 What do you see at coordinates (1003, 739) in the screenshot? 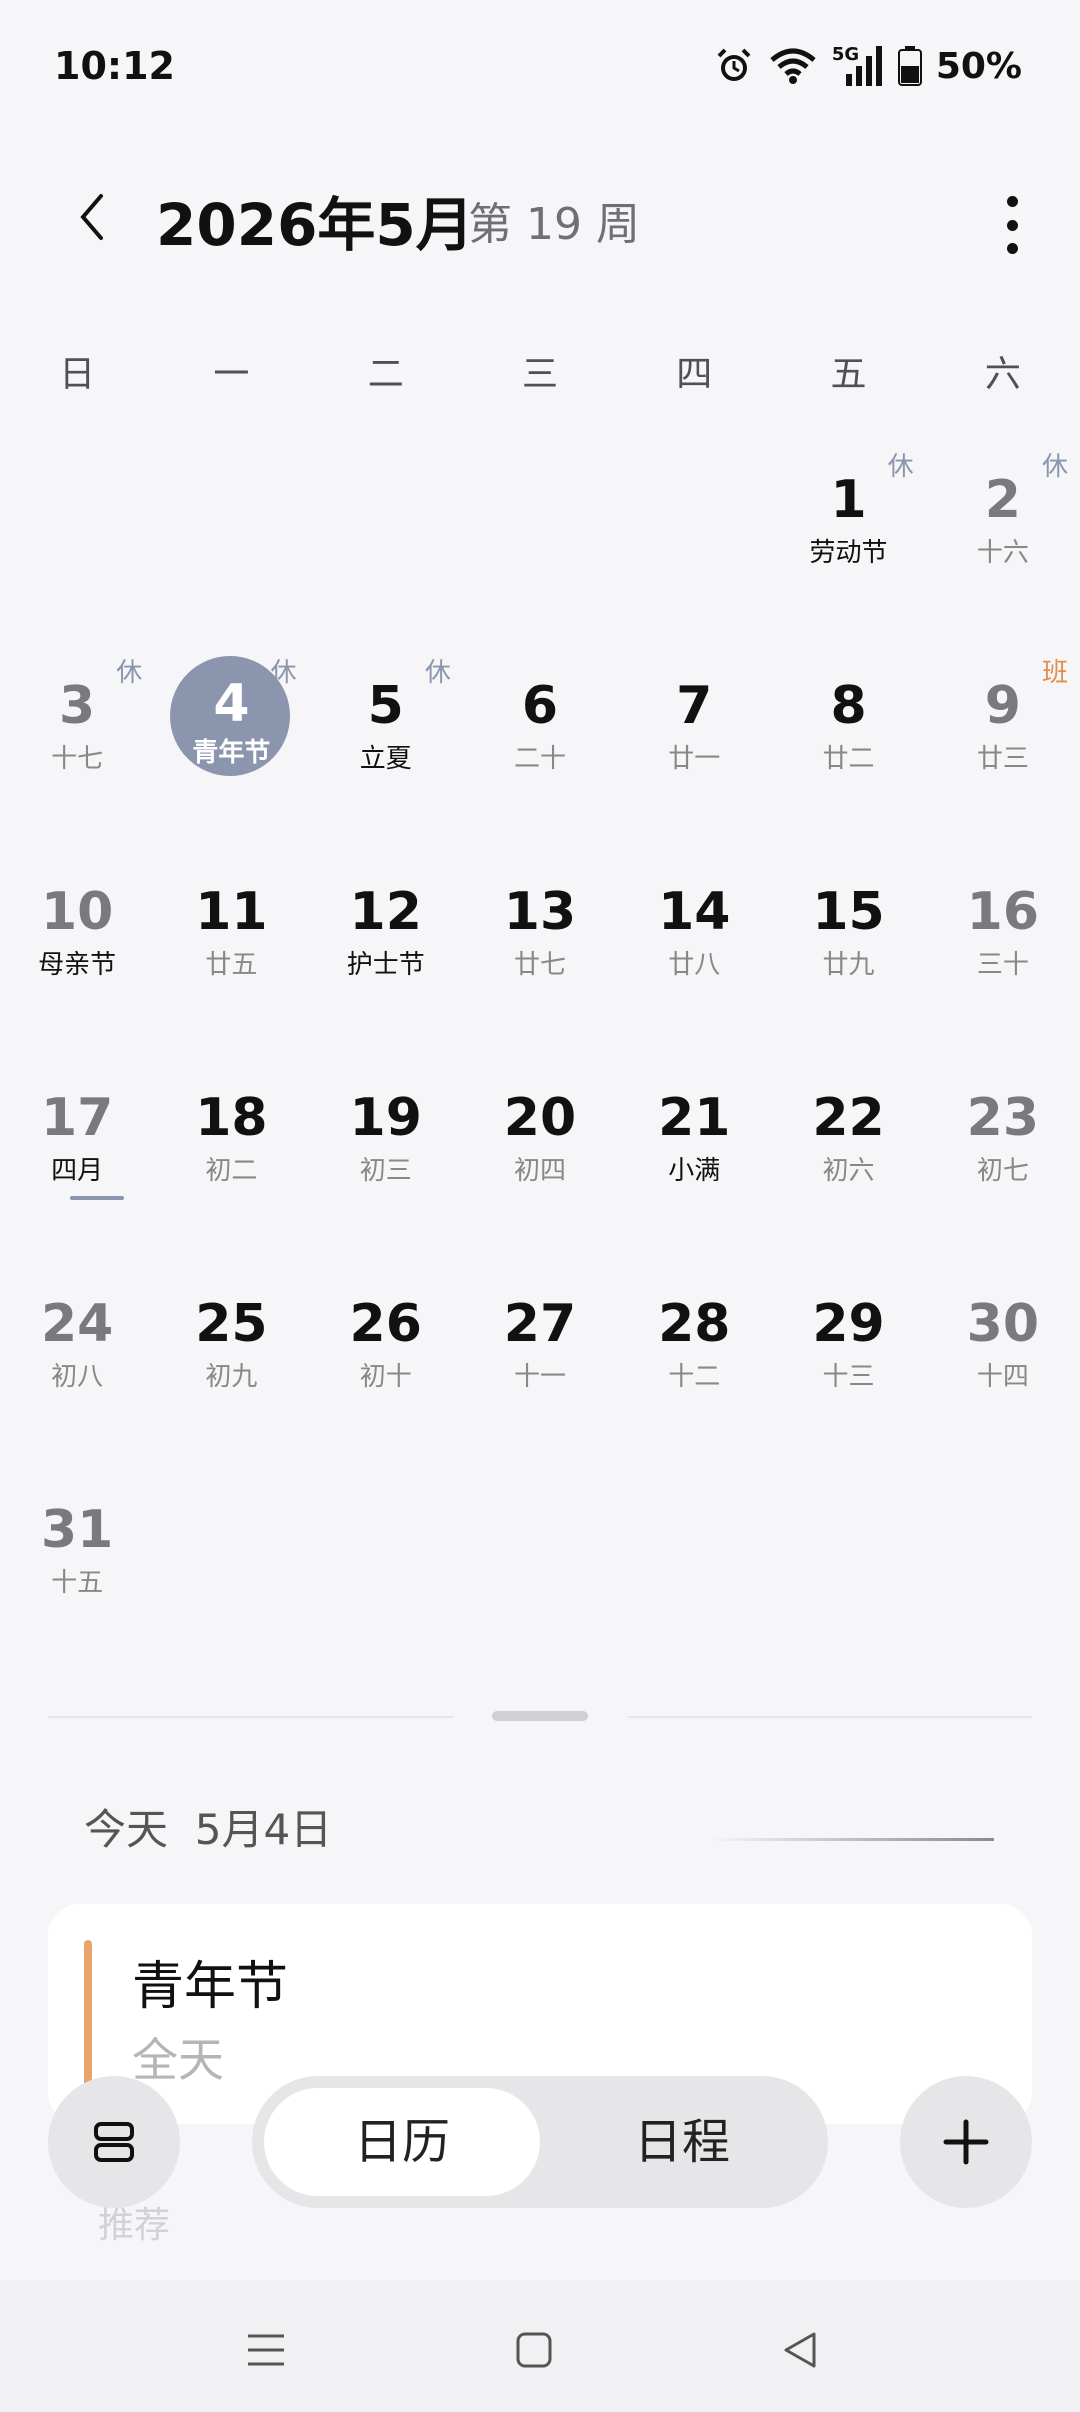
I see `day-cell: 9 廿三班` at bounding box center [1003, 739].